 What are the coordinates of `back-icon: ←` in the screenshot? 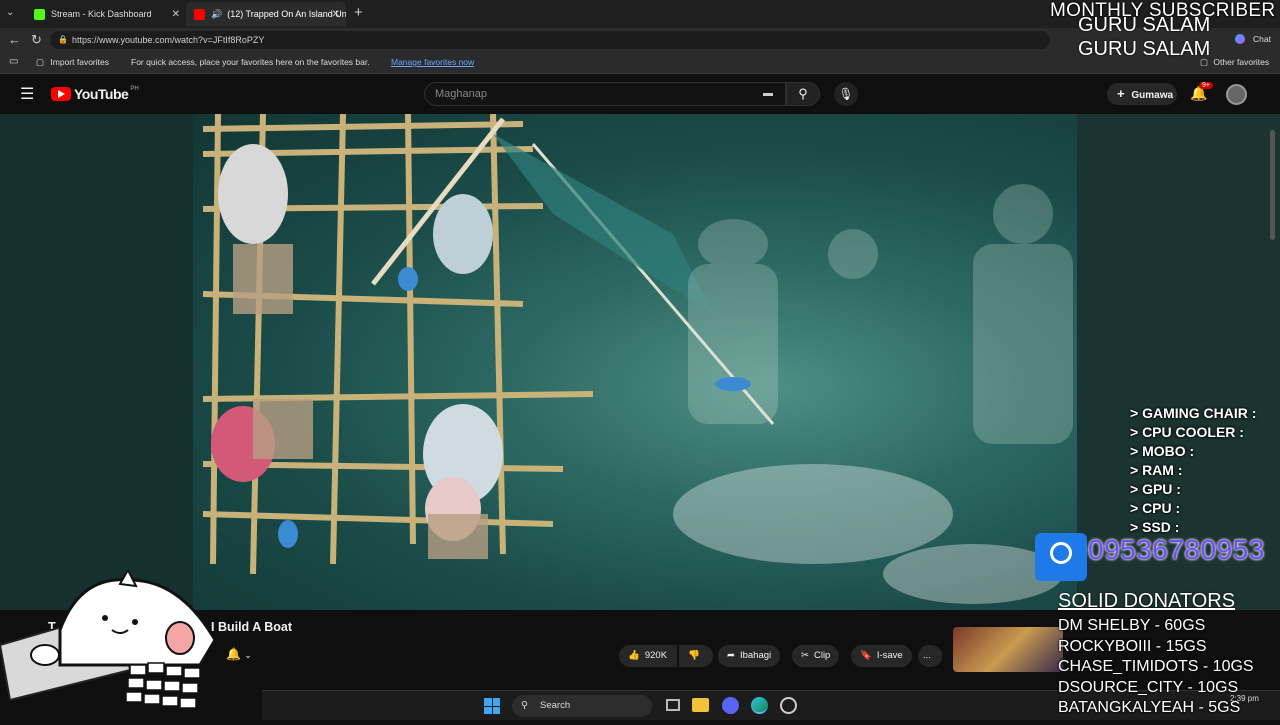 It's located at (14, 39).